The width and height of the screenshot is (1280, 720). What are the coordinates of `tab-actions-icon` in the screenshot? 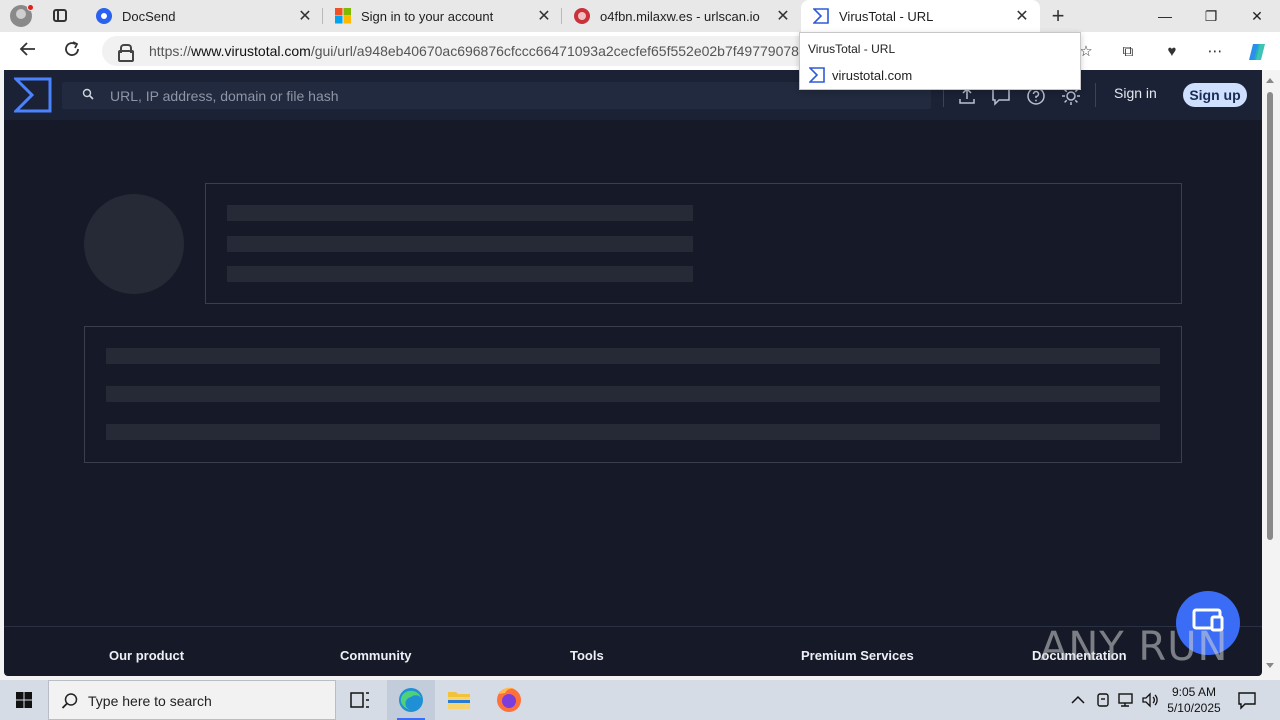 It's located at (60, 16).